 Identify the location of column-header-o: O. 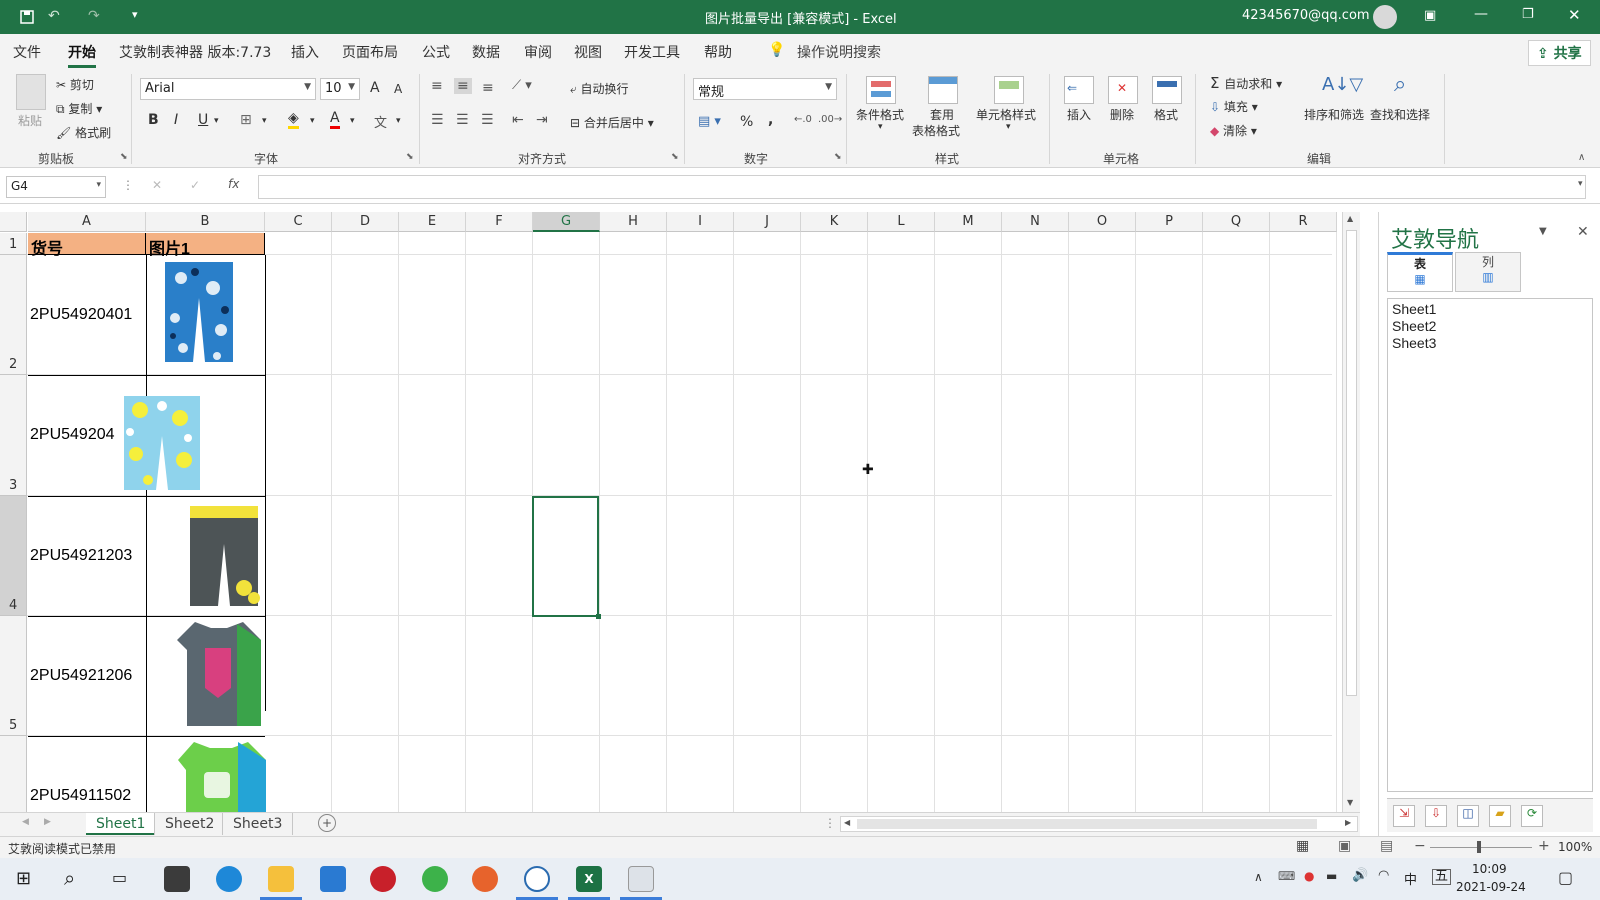
(1102, 222).